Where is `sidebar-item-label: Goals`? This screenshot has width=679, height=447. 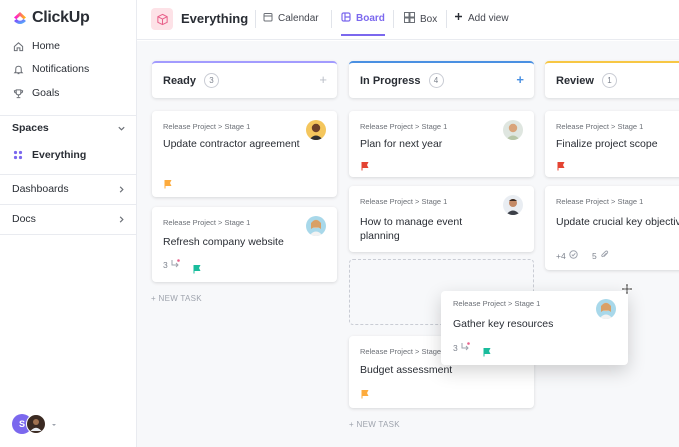 sidebar-item-label: Goals is located at coordinates (46, 93).